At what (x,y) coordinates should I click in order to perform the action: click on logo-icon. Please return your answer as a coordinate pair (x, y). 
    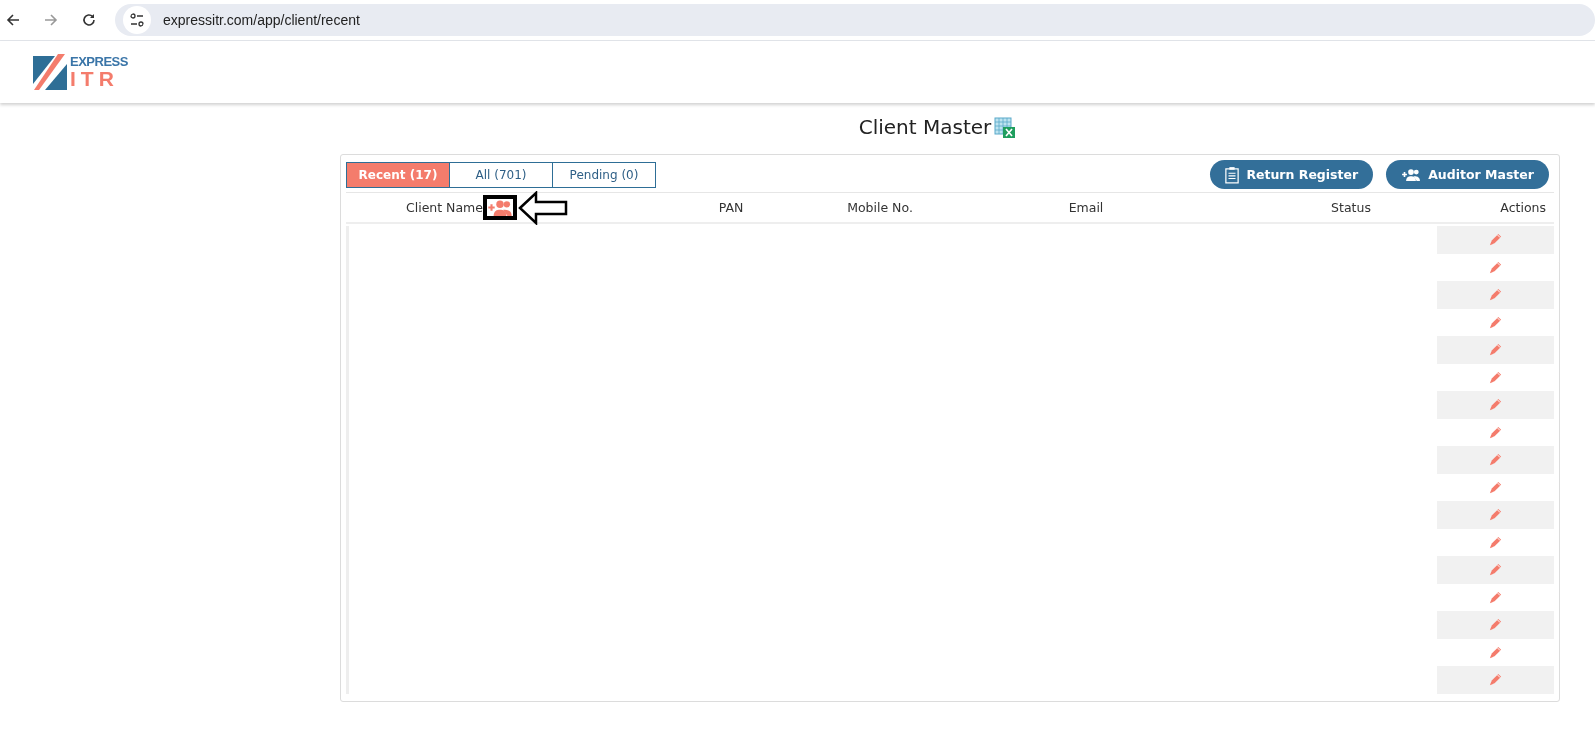
    Looking at the image, I should click on (50, 72).